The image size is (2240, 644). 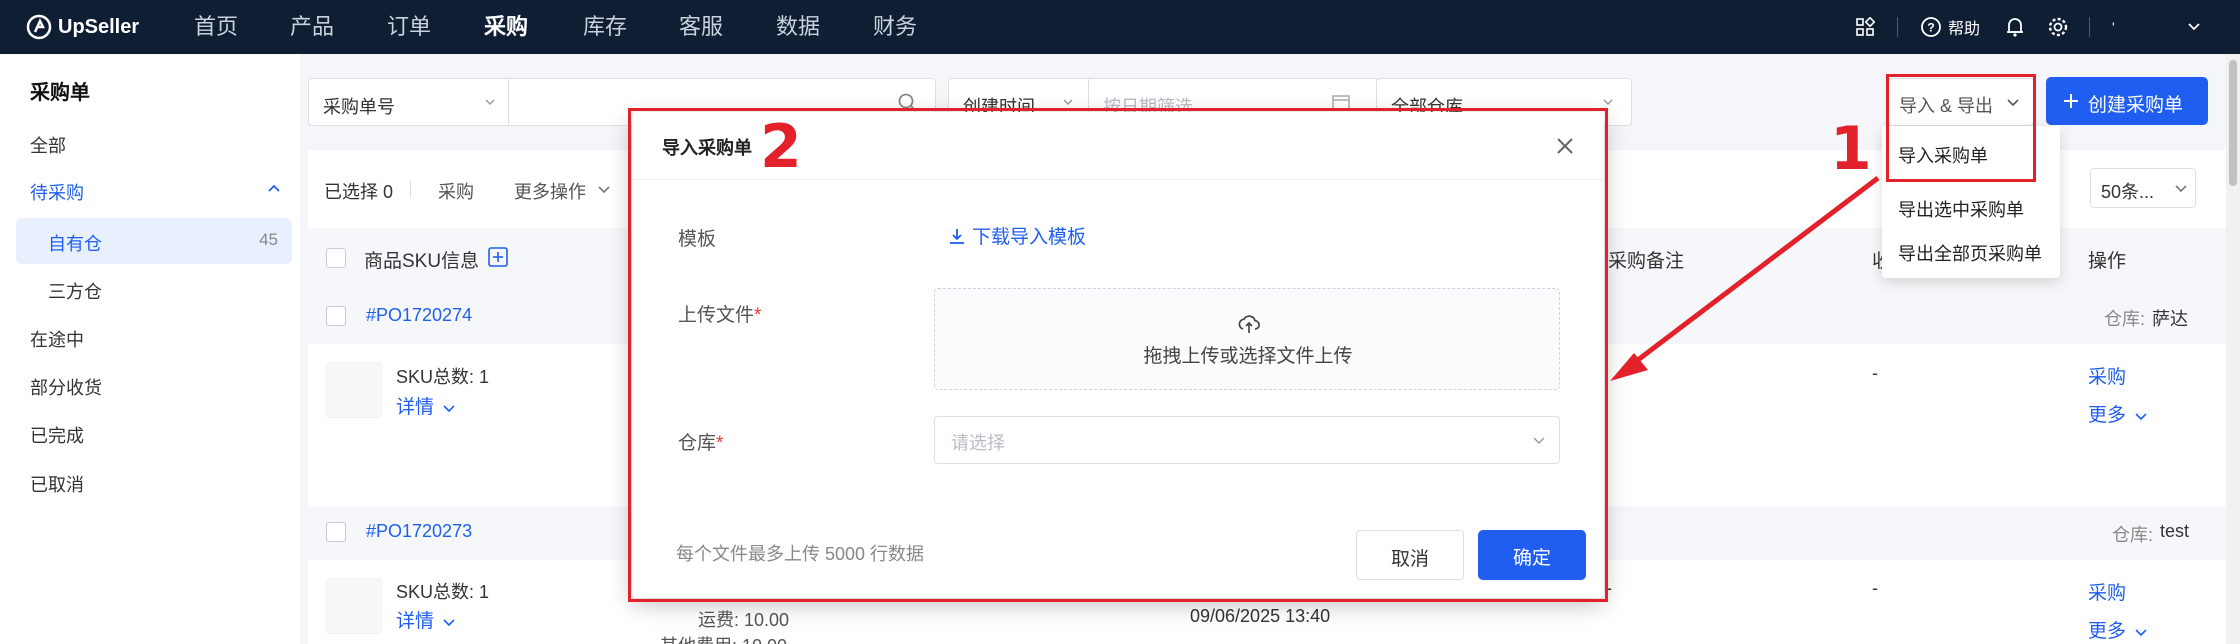 I want to click on annotation-box-import-menu, so click(x=1961, y=128).